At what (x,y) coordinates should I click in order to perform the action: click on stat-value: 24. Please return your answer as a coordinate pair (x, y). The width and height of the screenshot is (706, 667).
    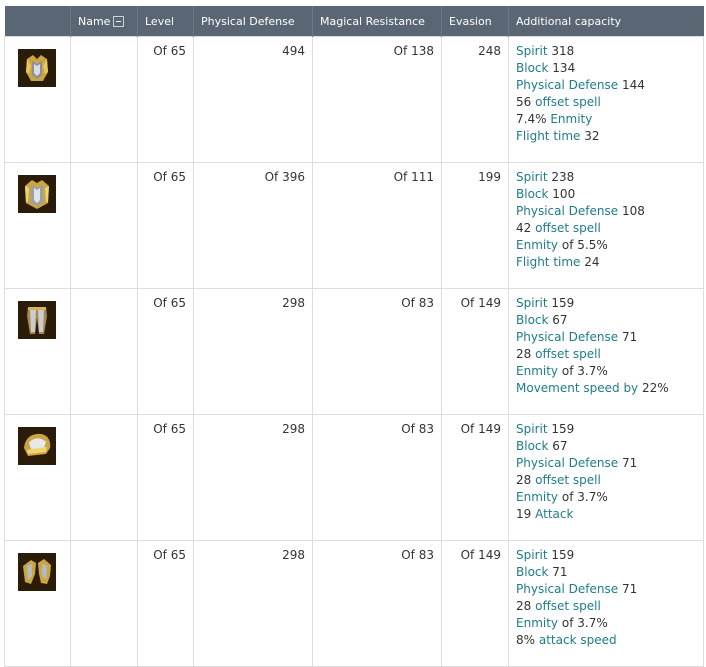
    Looking at the image, I should click on (592, 262).